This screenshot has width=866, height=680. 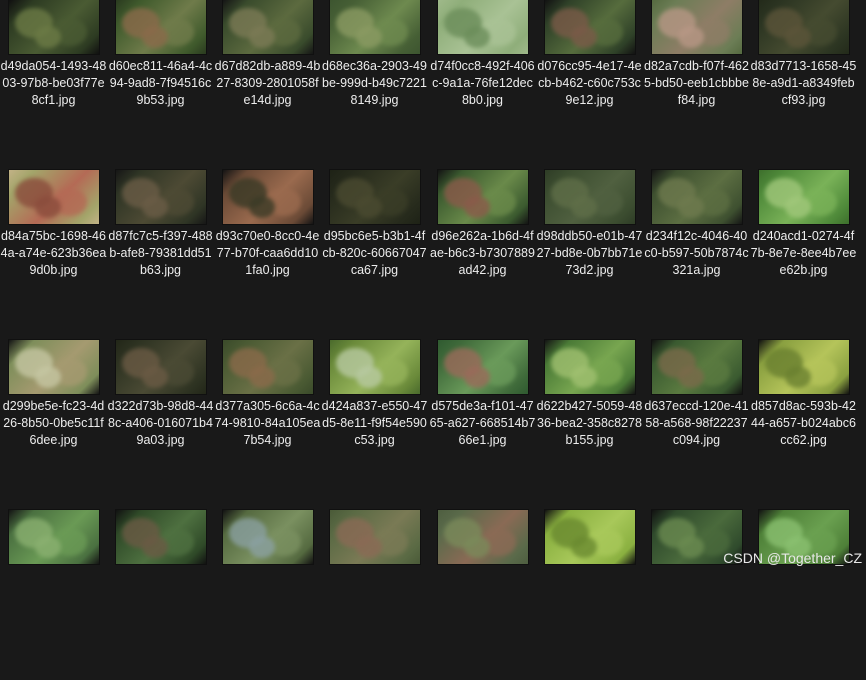 I want to click on file-item: d87fc7c5-f397-488b-afe8-79381dd51b63.jpg, so click(x=160, y=255).